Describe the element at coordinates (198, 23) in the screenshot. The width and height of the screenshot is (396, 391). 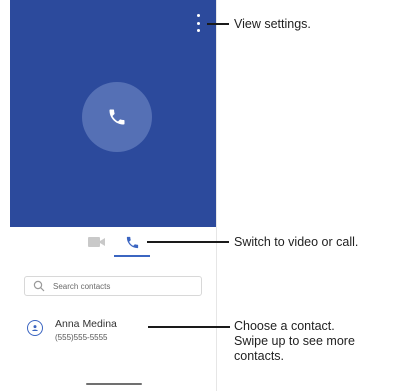
I see `more-vertical-icon` at that location.